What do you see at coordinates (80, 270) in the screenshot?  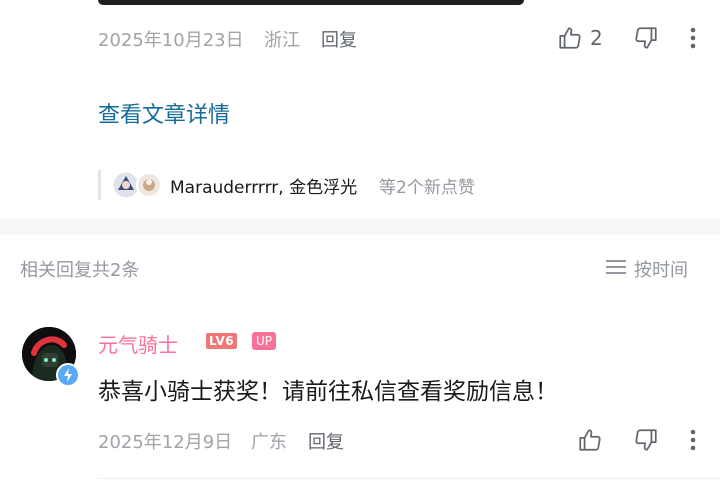 I see `related-replies-title: 相关回复共2条` at bounding box center [80, 270].